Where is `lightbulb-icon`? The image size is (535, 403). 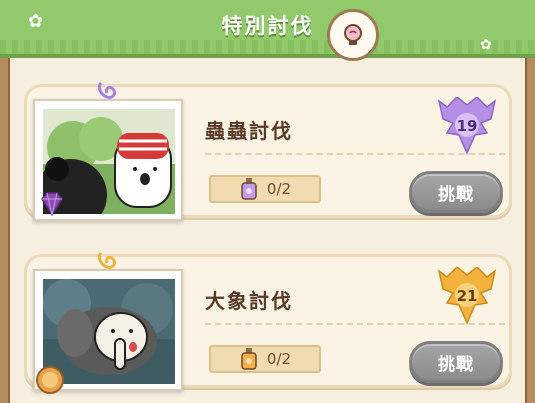 lightbulb-icon is located at coordinates (353, 34).